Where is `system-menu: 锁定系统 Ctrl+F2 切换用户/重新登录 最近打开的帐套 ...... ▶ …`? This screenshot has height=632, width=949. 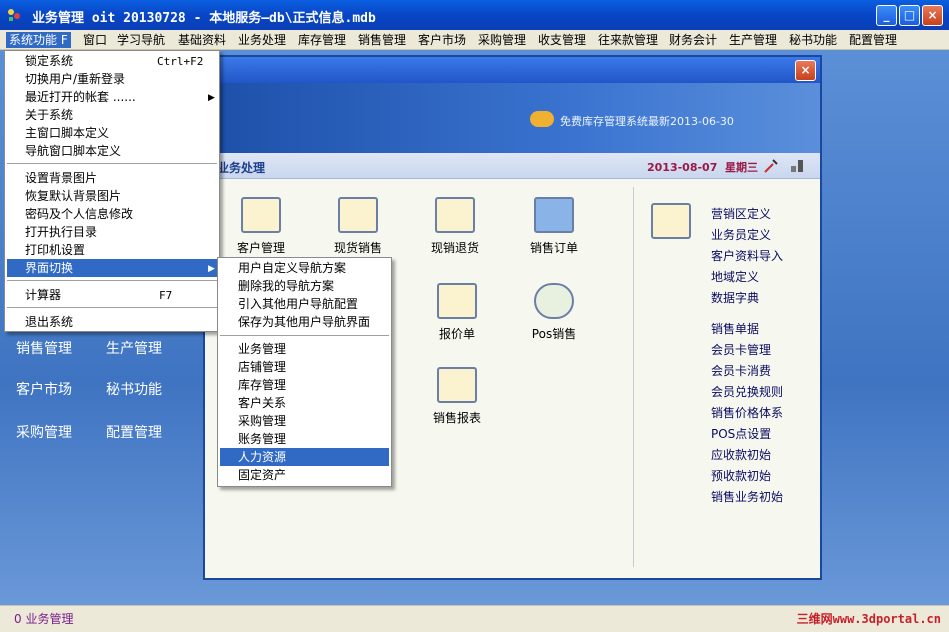
system-menu: 锁定系统 Ctrl+F2 切换用户/重新登录 最近打开的帐套 ...... ▶ … is located at coordinates (112, 191).